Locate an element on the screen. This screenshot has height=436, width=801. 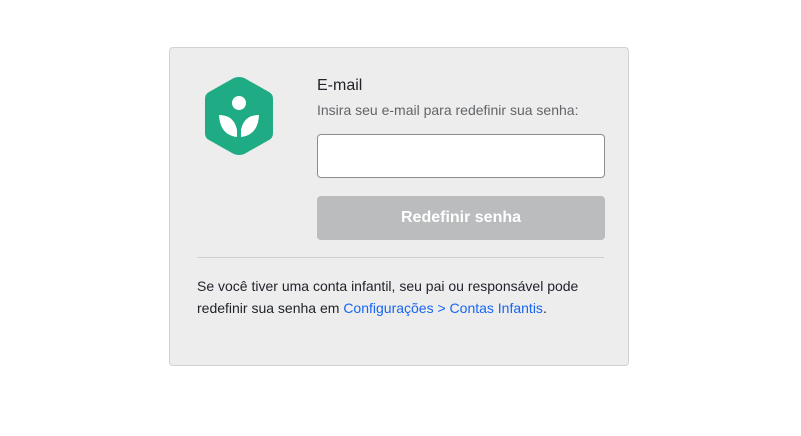
divider is located at coordinates (400, 257).